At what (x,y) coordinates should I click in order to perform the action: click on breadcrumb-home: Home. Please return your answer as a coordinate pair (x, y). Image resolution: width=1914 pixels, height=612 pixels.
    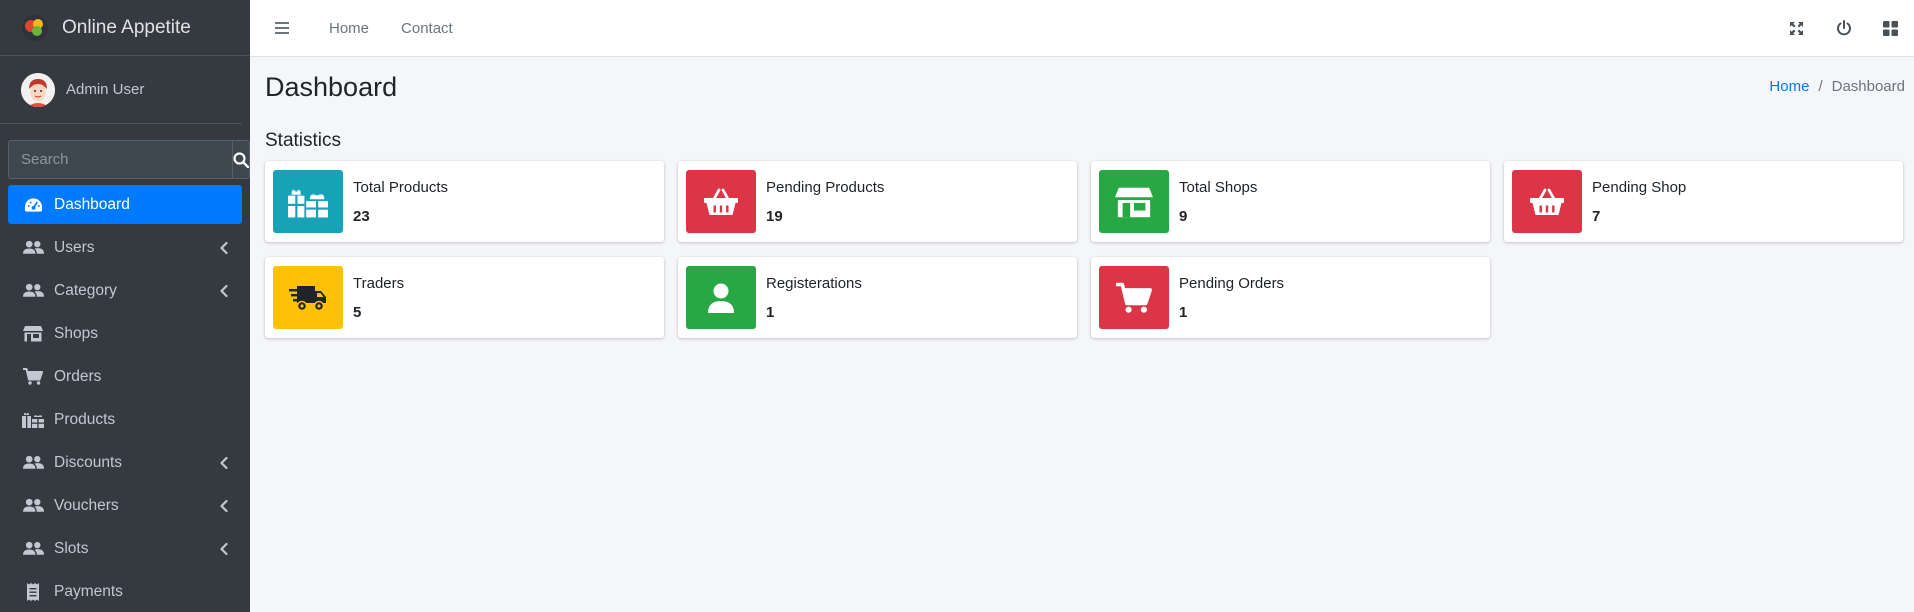
    Looking at the image, I should click on (1789, 86).